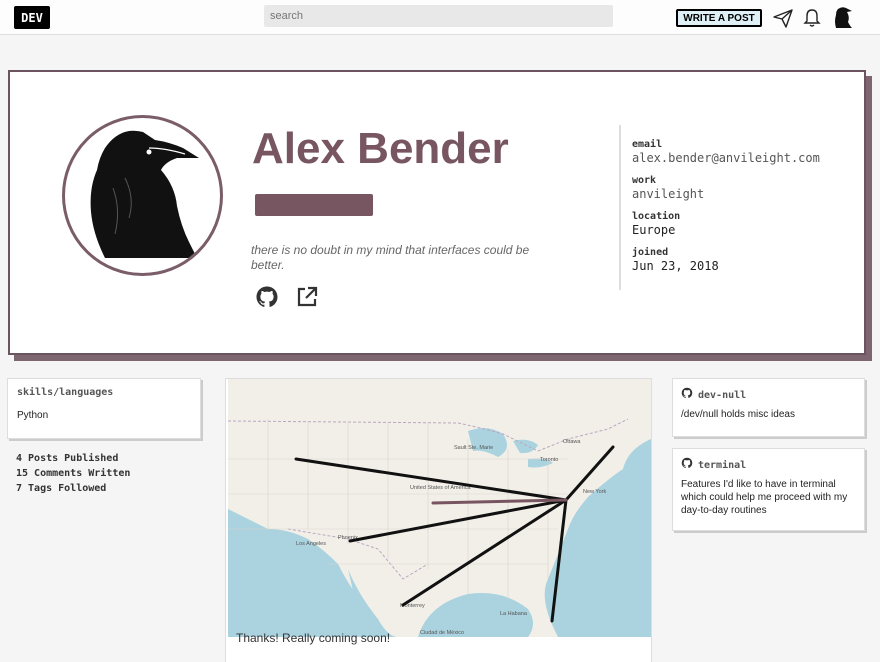 This screenshot has height=662, width=880. Describe the element at coordinates (738, 414) in the screenshot. I see `repo-description: /dev/null holds misc ideas` at that location.